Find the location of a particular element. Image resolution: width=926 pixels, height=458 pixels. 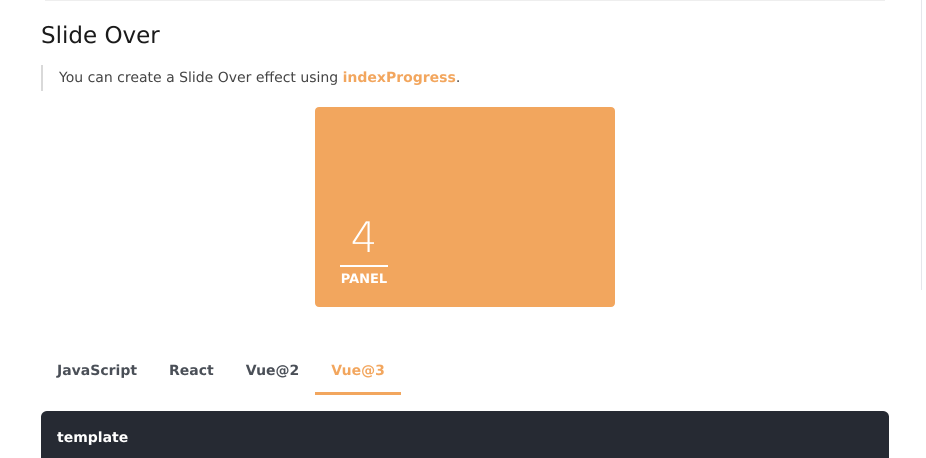

section-heading: Slide Over is located at coordinates (101, 36).